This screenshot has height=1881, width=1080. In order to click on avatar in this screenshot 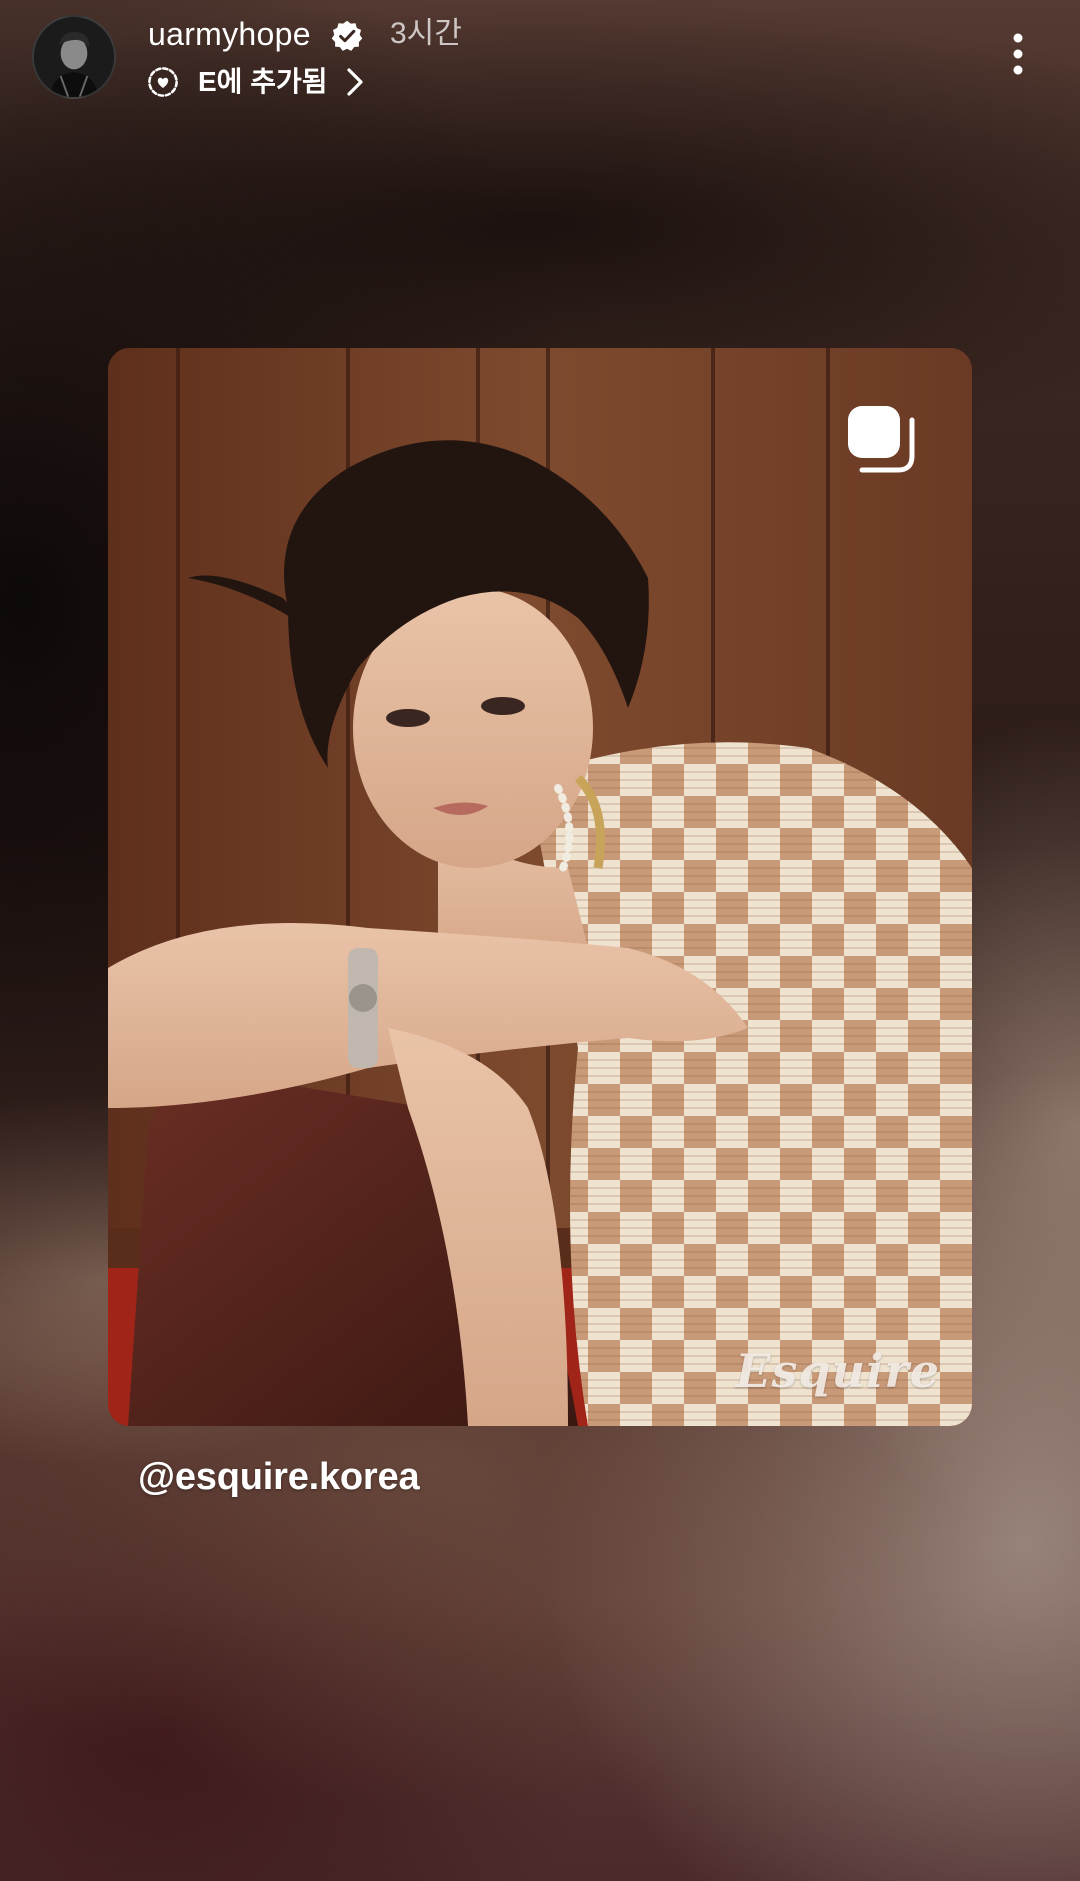, I will do `click(74, 57)`.